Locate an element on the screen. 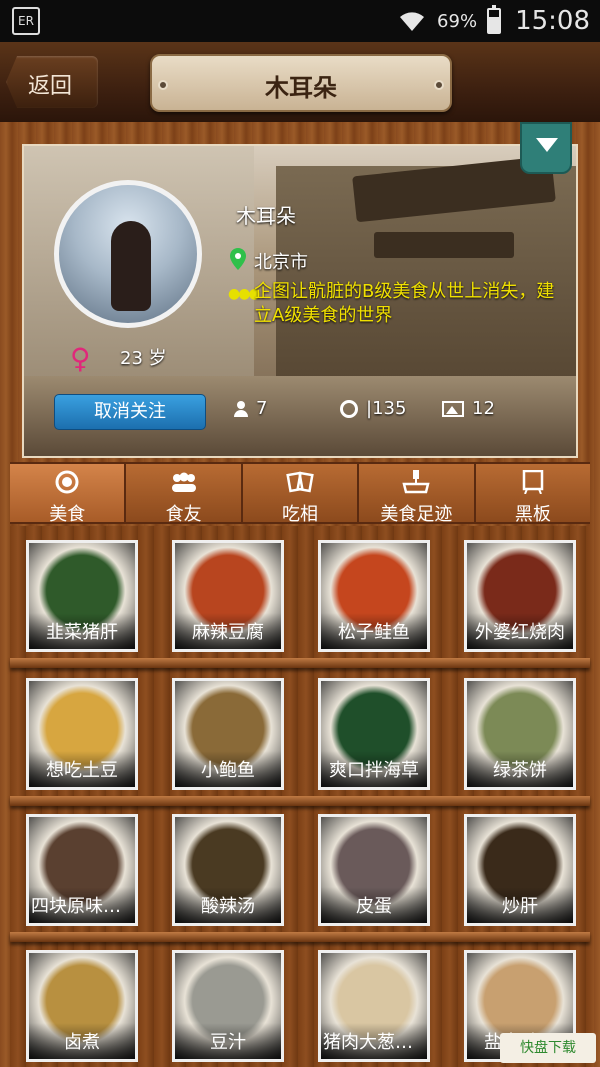 The image size is (600, 1067). food-label: 外婆红烧肉 is located at coordinates (520, 631).